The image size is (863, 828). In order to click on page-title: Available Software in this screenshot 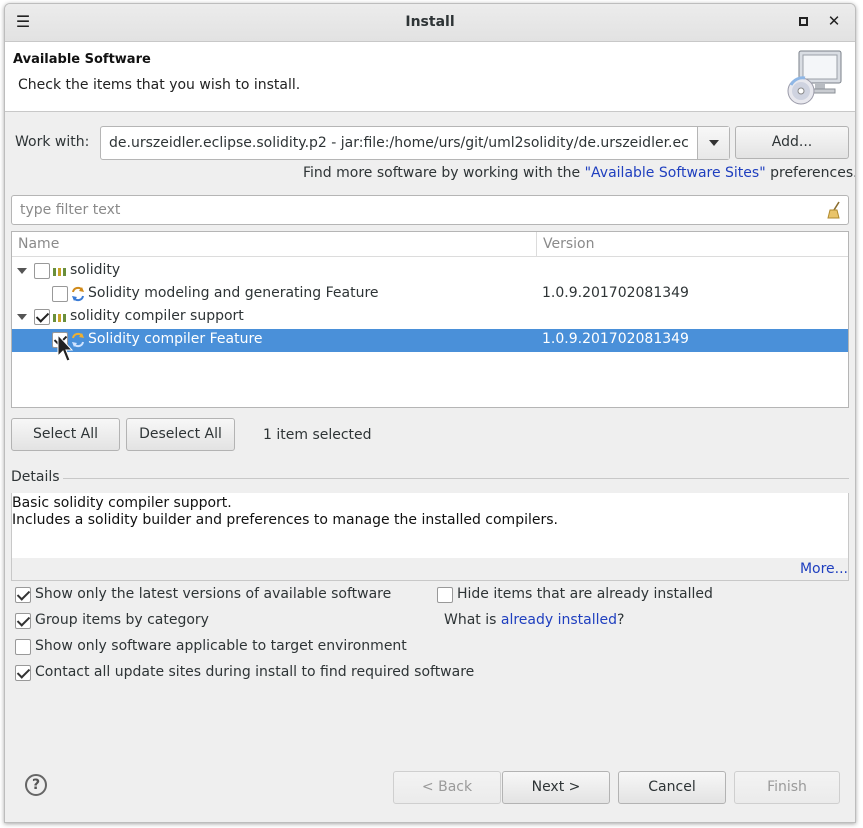, I will do `click(82, 59)`.